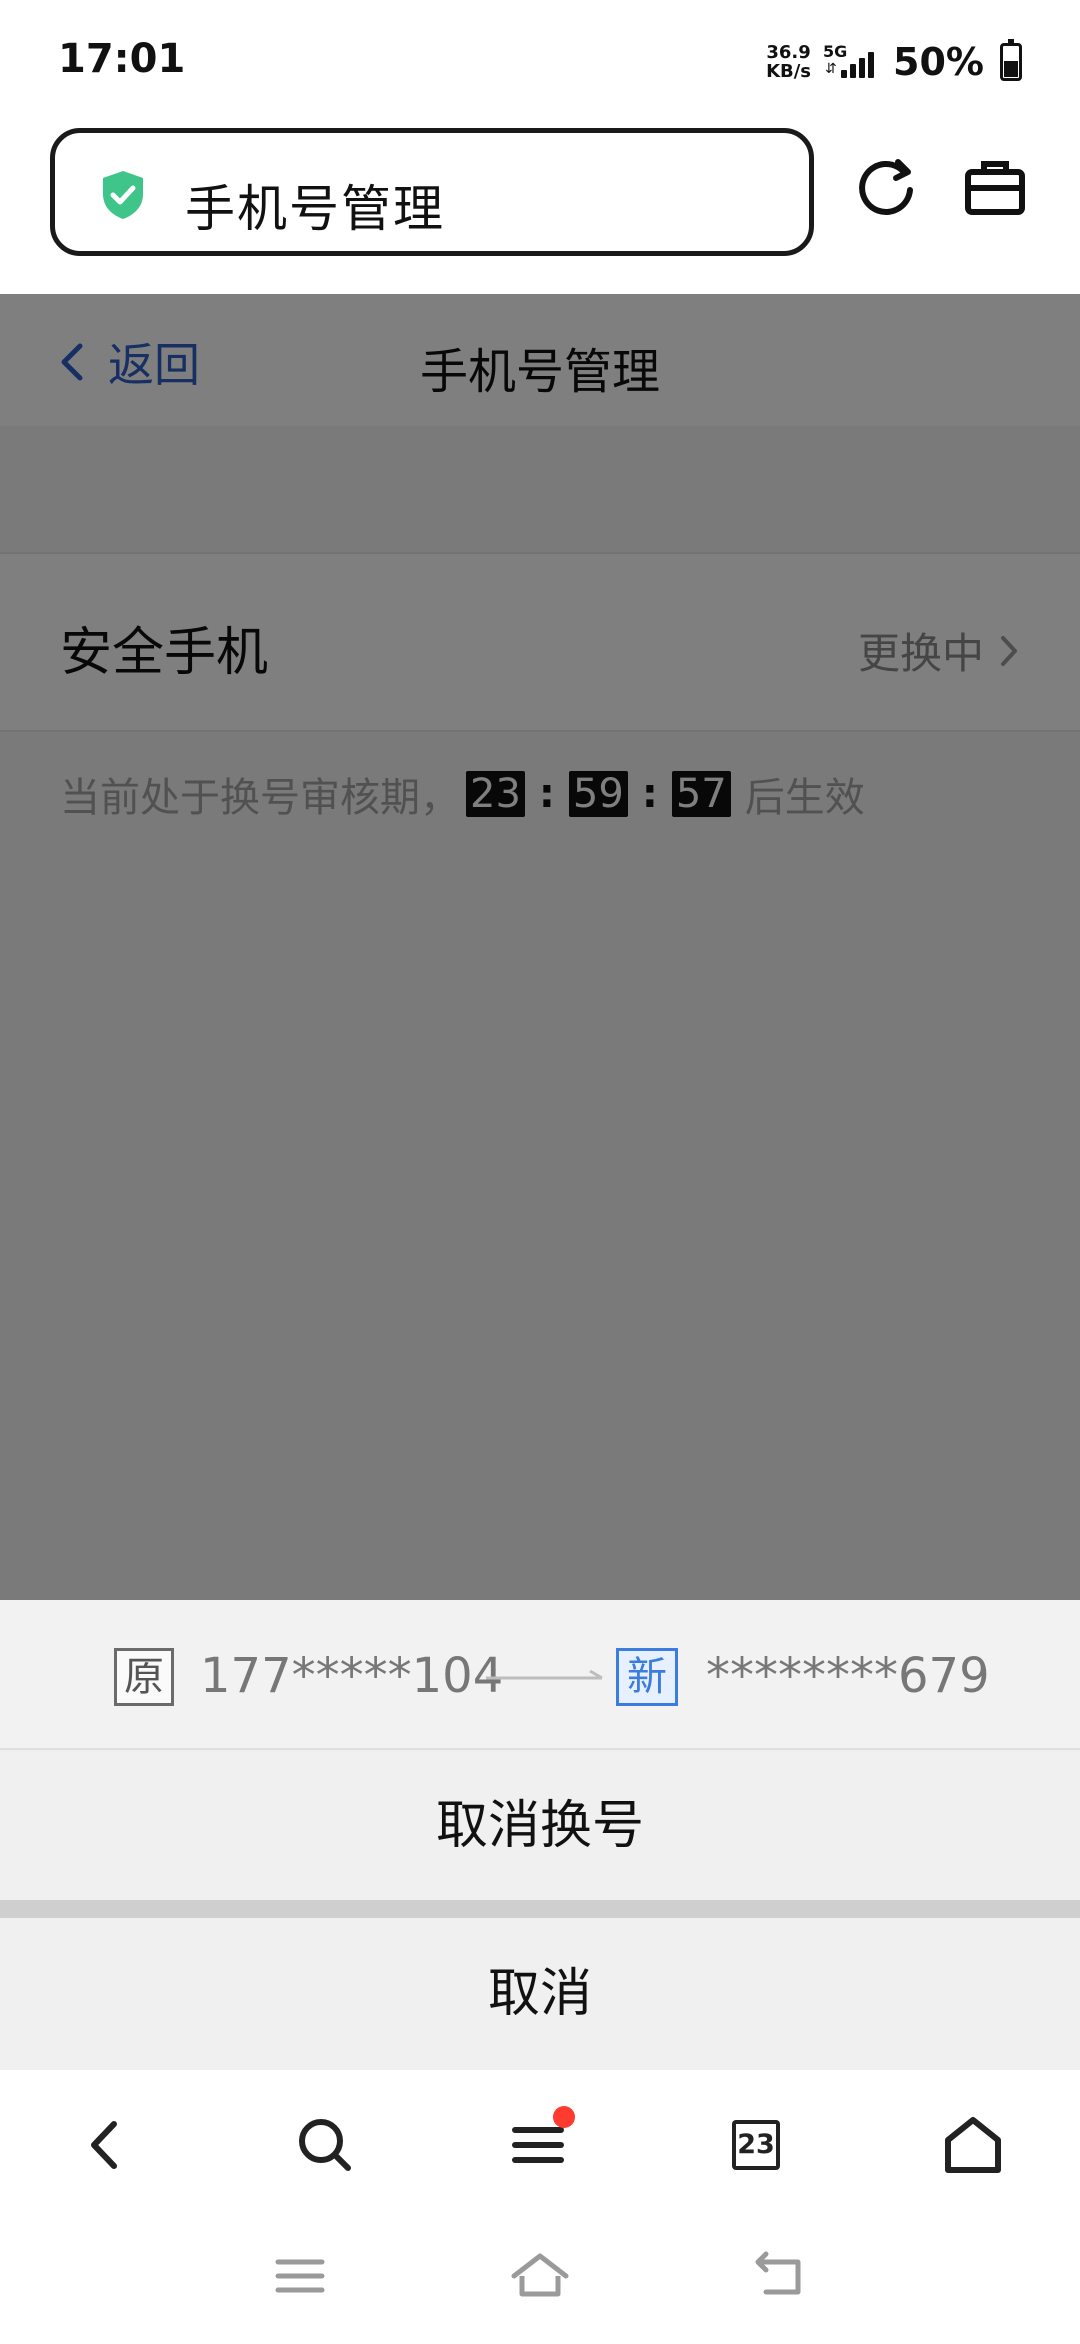 Image resolution: width=1080 pixels, height=2344 pixels. What do you see at coordinates (780, 2276) in the screenshot?
I see `system-back-icon` at bounding box center [780, 2276].